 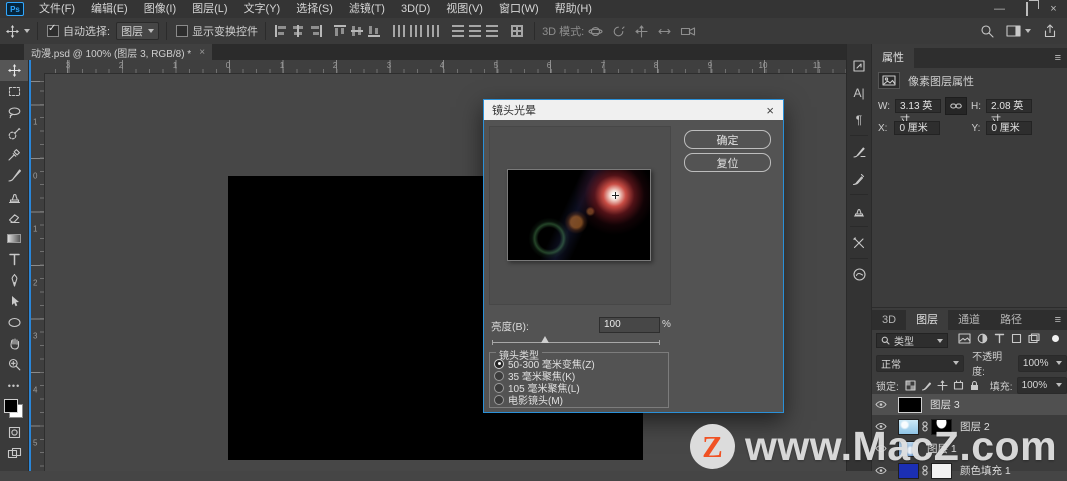 What do you see at coordinates (958, 385) in the screenshot?
I see `lock-artboard-icon` at bounding box center [958, 385].